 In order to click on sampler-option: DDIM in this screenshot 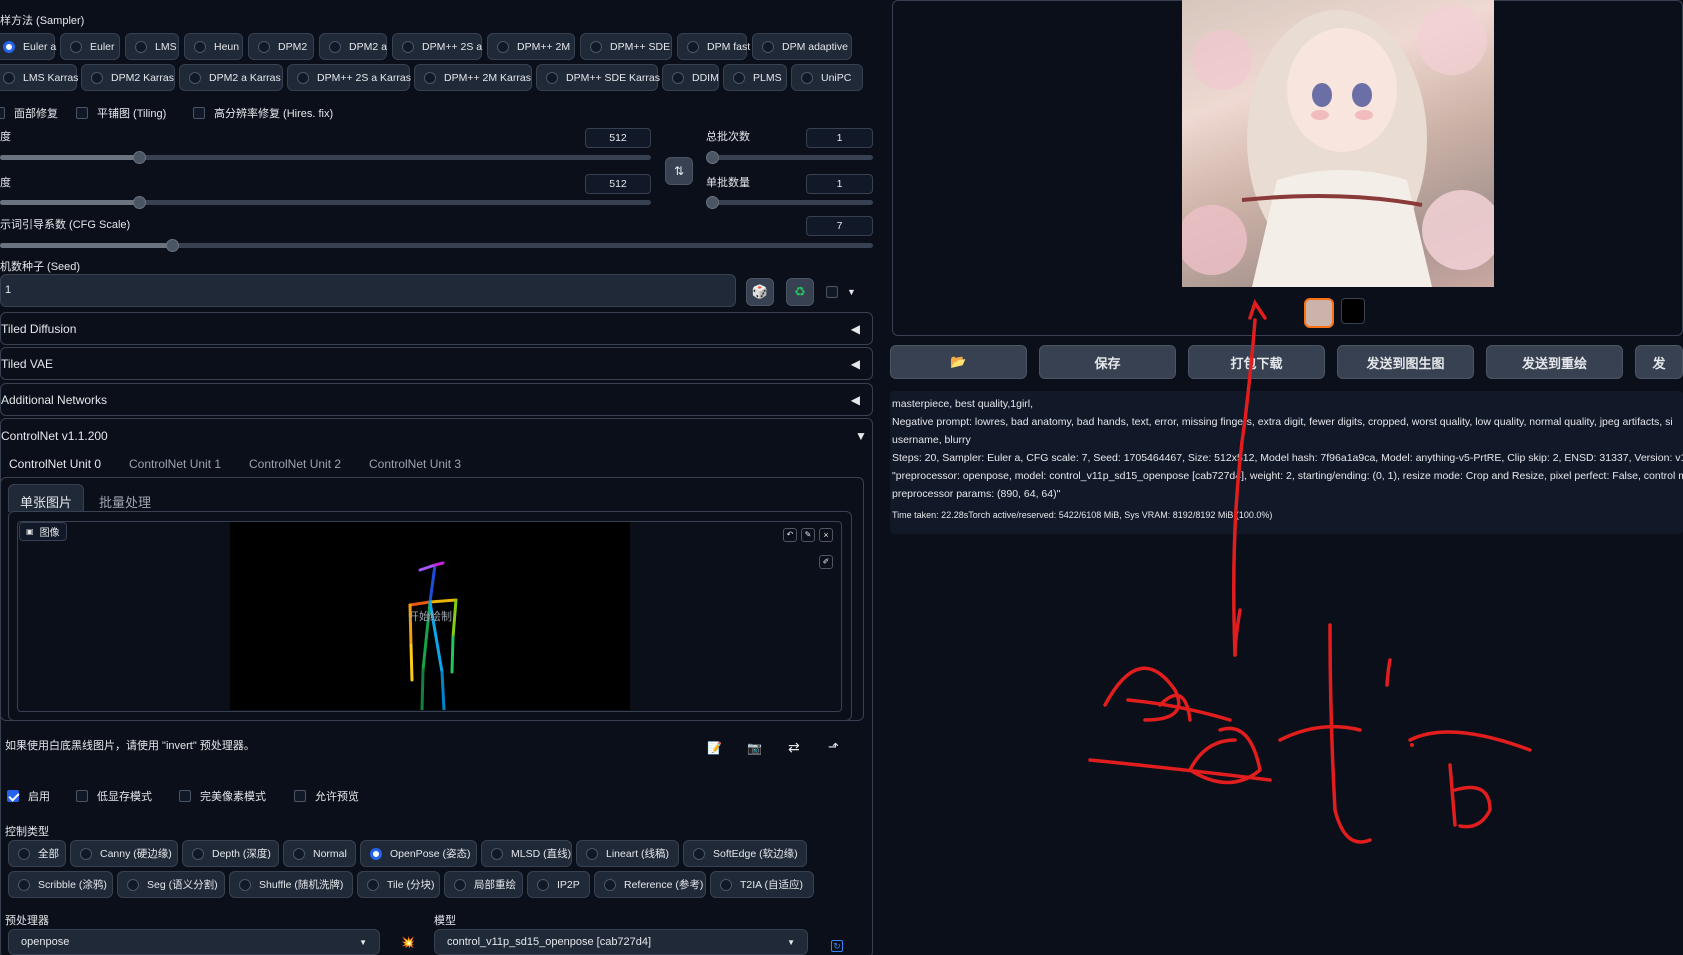, I will do `click(690, 77)`.